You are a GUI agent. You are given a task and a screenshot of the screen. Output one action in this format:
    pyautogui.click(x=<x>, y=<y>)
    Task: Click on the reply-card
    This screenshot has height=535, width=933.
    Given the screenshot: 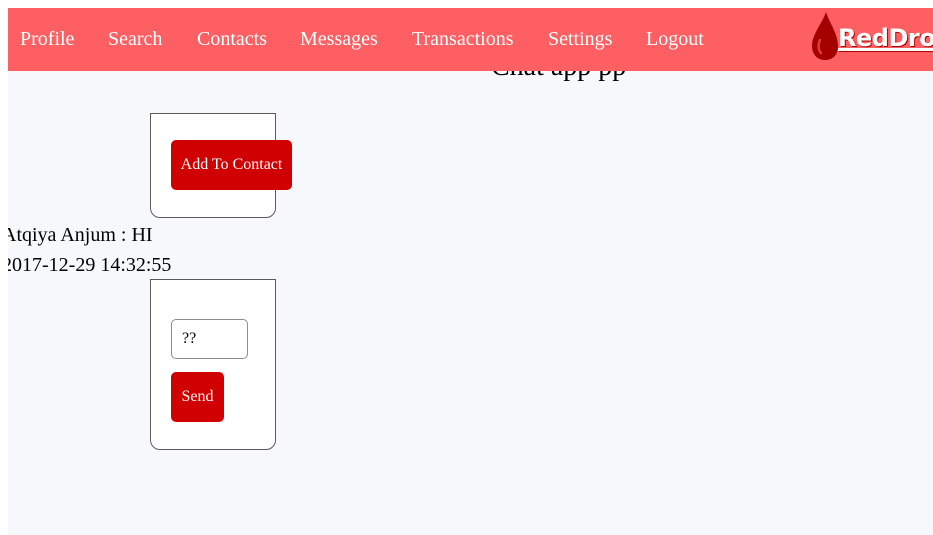 What is the action you would take?
    pyautogui.click(x=213, y=364)
    